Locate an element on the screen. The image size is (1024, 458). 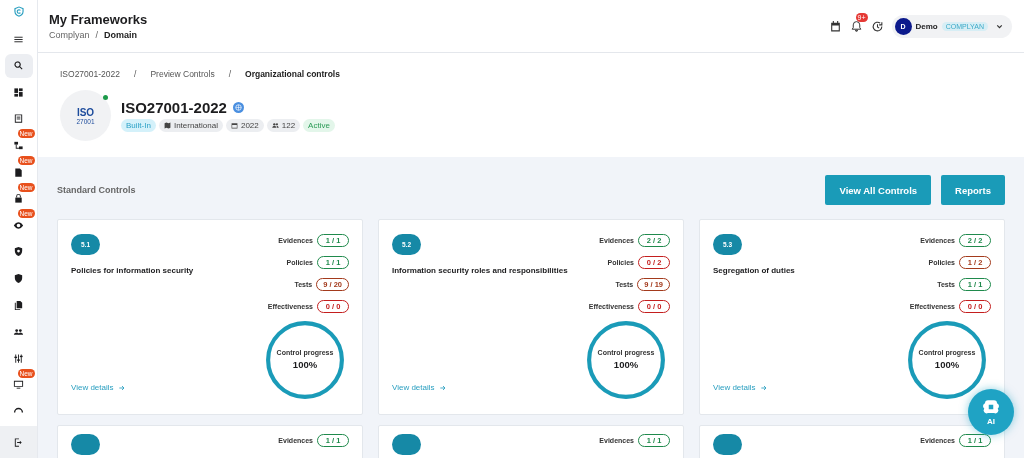
logout-icon is located at coordinates (18, 442).